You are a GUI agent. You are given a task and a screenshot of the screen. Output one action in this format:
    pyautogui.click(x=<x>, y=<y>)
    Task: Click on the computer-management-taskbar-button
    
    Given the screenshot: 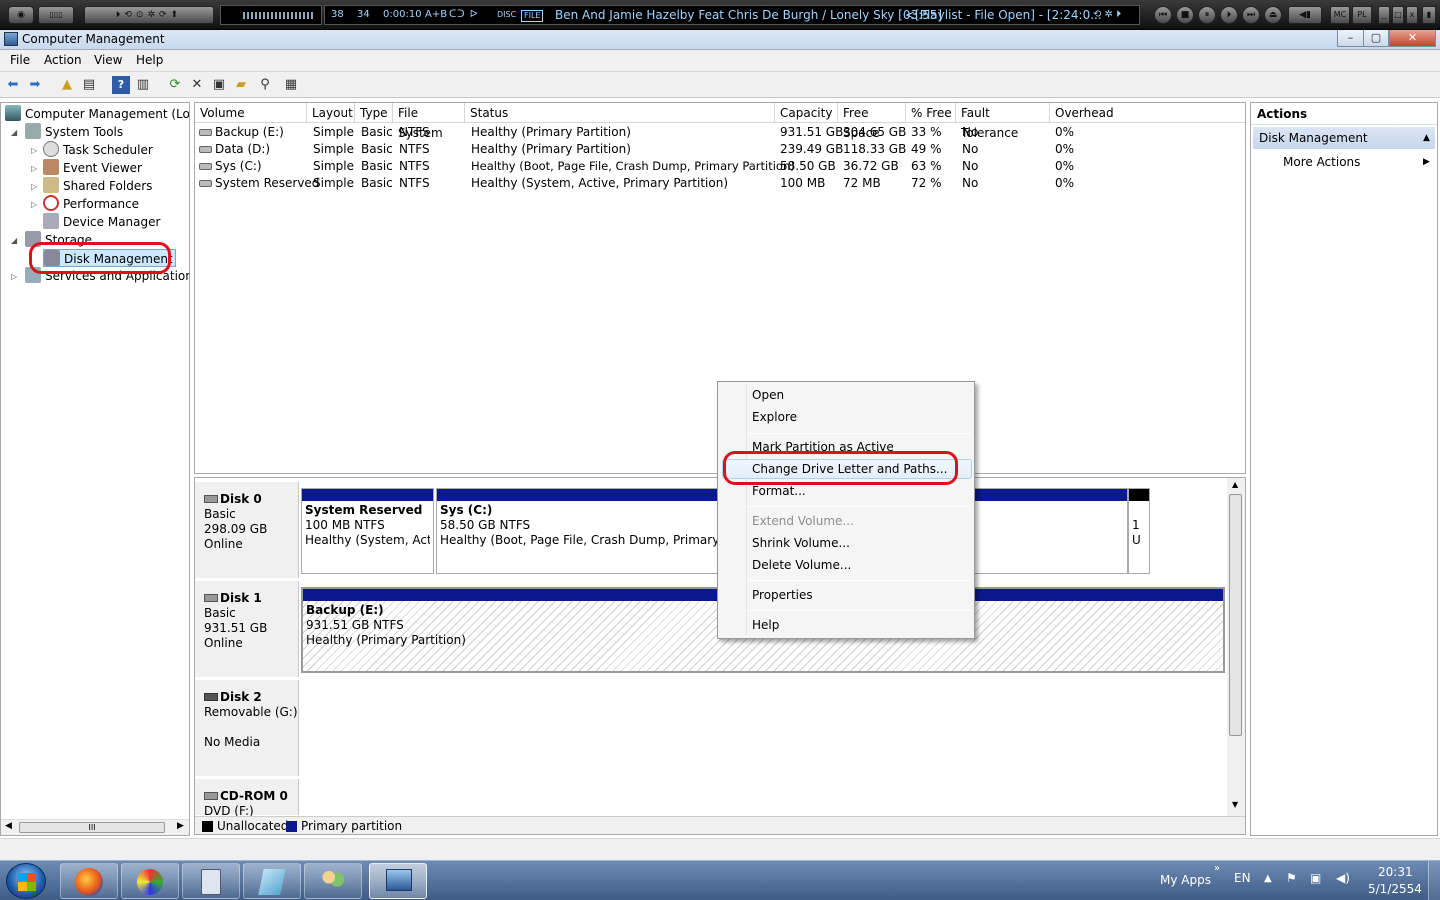 What is the action you would take?
    pyautogui.click(x=398, y=881)
    